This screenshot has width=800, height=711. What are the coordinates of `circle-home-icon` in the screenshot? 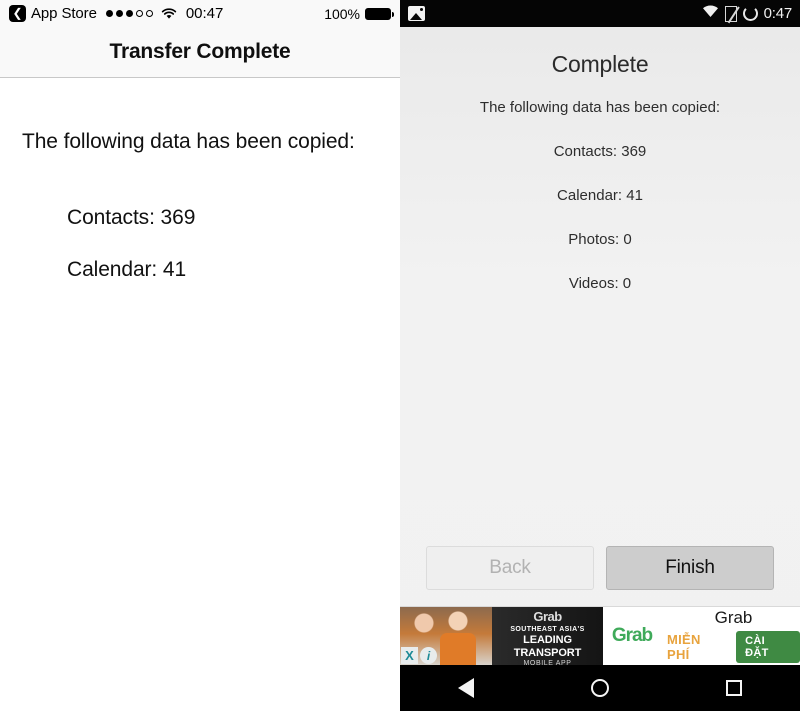 It's located at (599, 688).